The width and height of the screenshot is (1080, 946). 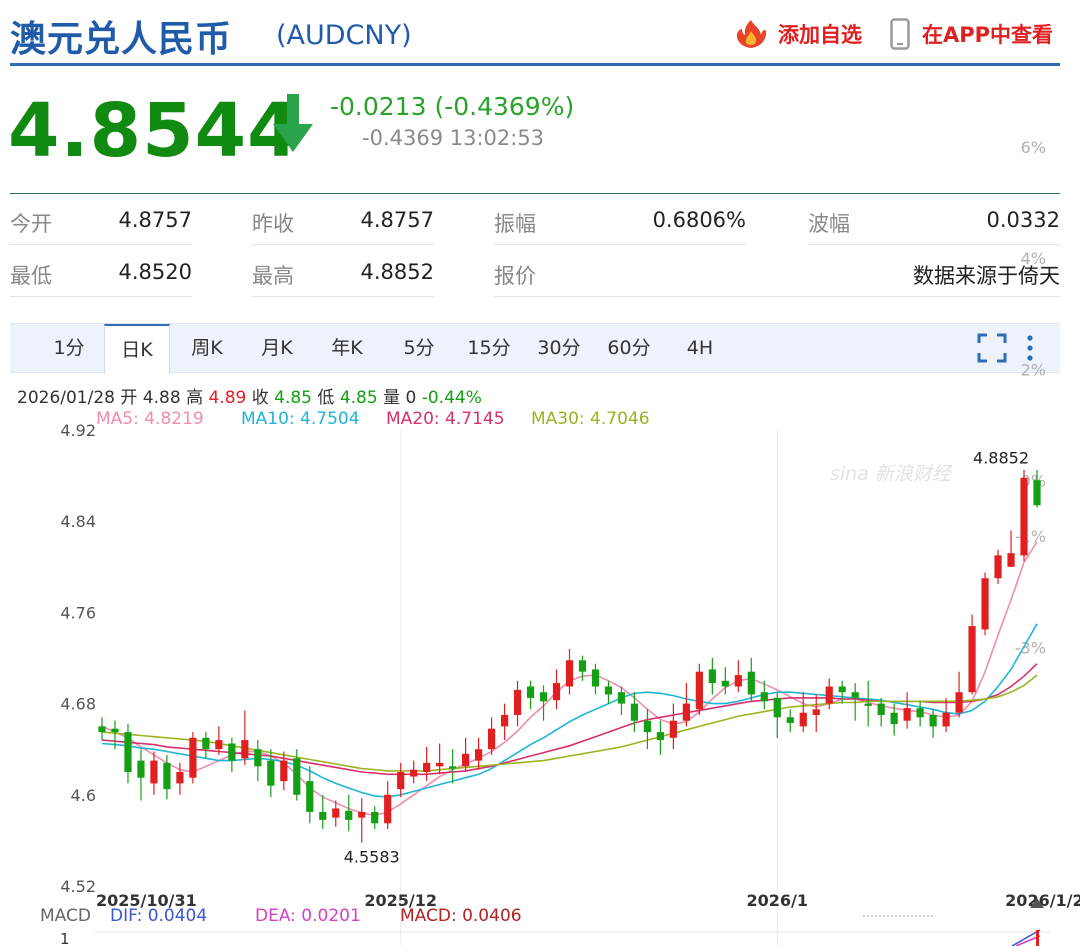 What do you see at coordinates (78, 521) in the screenshot?
I see `y-tick-label: 4.84` at bounding box center [78, 521].